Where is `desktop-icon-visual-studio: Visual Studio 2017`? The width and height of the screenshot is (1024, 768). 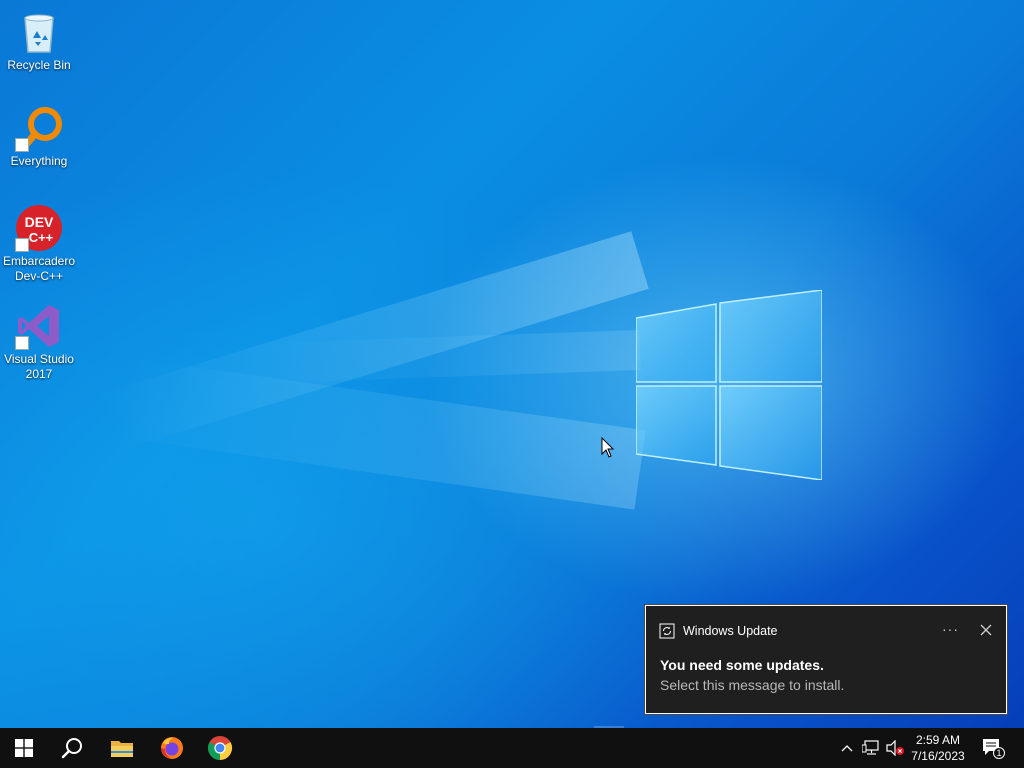
desktop-icon-visual-studio: Visual Studio 2017 is located at coordinates (39, 342).